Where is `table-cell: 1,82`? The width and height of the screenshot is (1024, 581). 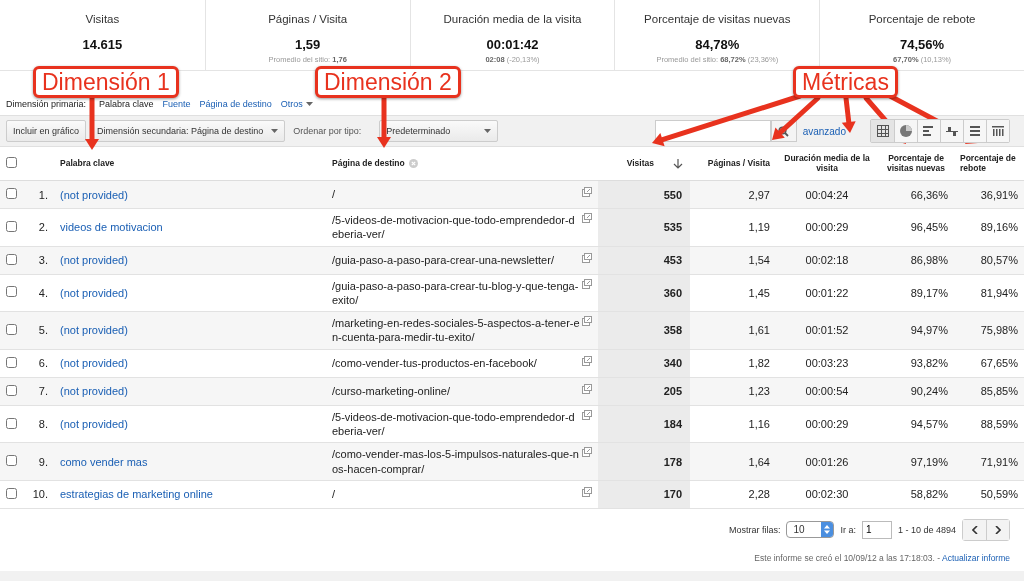
table-cell: 1,82 is located at coordinates (759, 363).